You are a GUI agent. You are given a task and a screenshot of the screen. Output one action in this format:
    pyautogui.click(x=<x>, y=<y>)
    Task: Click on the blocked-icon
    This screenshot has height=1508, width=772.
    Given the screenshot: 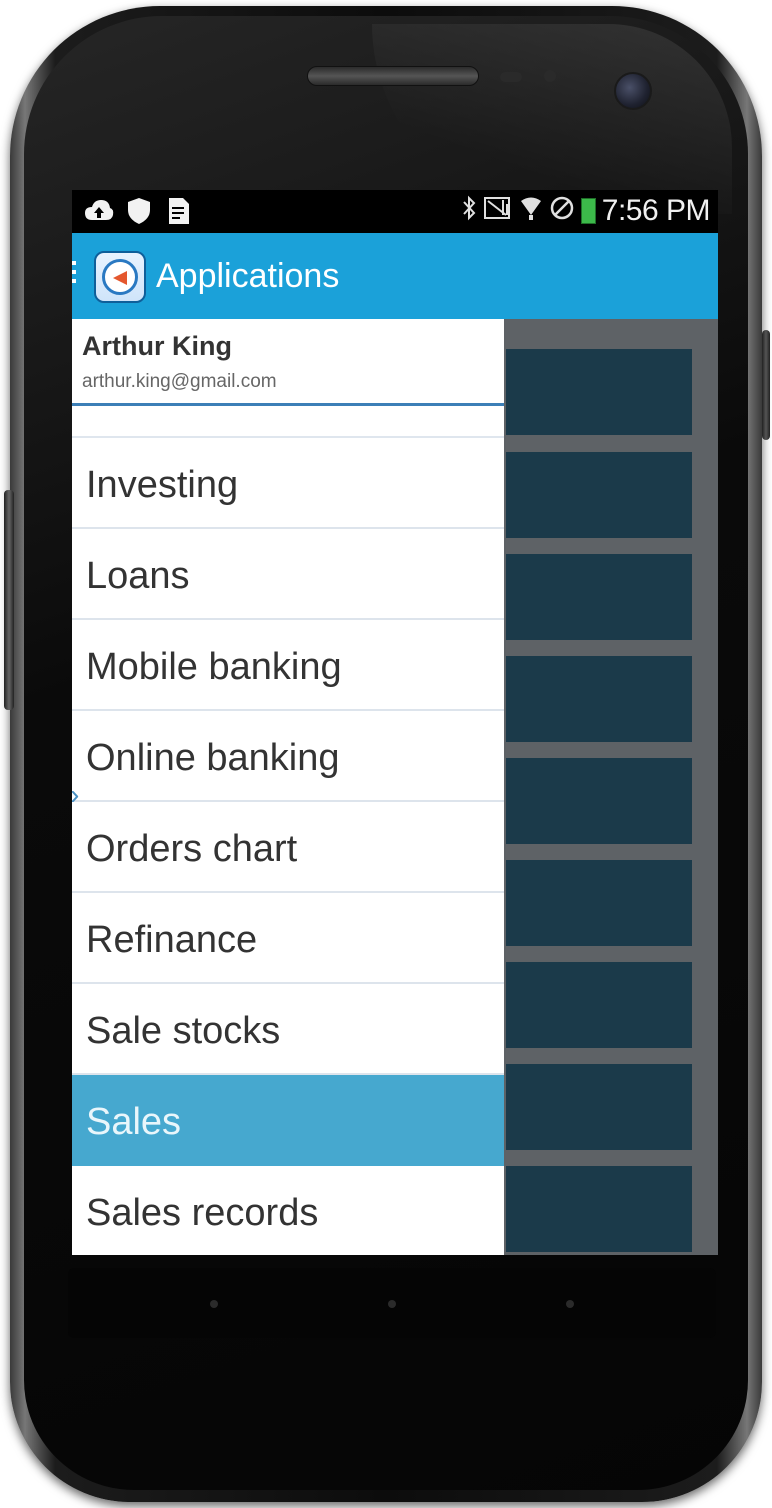 What is the action you would take?
    pyautogui.click(x=562, y=211)
    